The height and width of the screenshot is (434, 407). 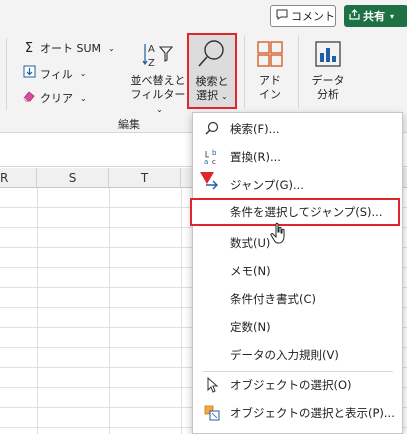 What do you see at coordinates (29, 98) in the screenshot?
I see `eraser-icon` at bounding box center [29, 98].